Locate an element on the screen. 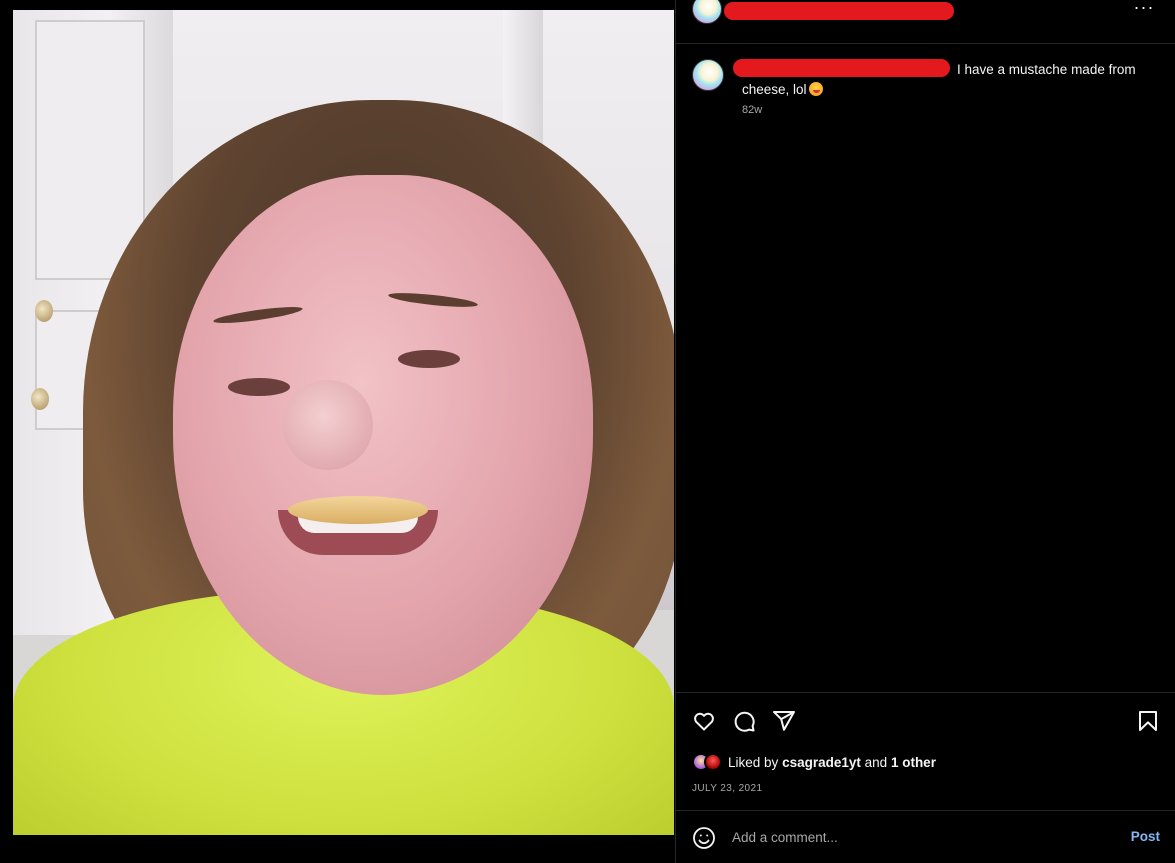 This screenshot has width=1175, height=863. likes-summary: Liked by csagrade1yt and 1 other is located at coordinates (814, 762).